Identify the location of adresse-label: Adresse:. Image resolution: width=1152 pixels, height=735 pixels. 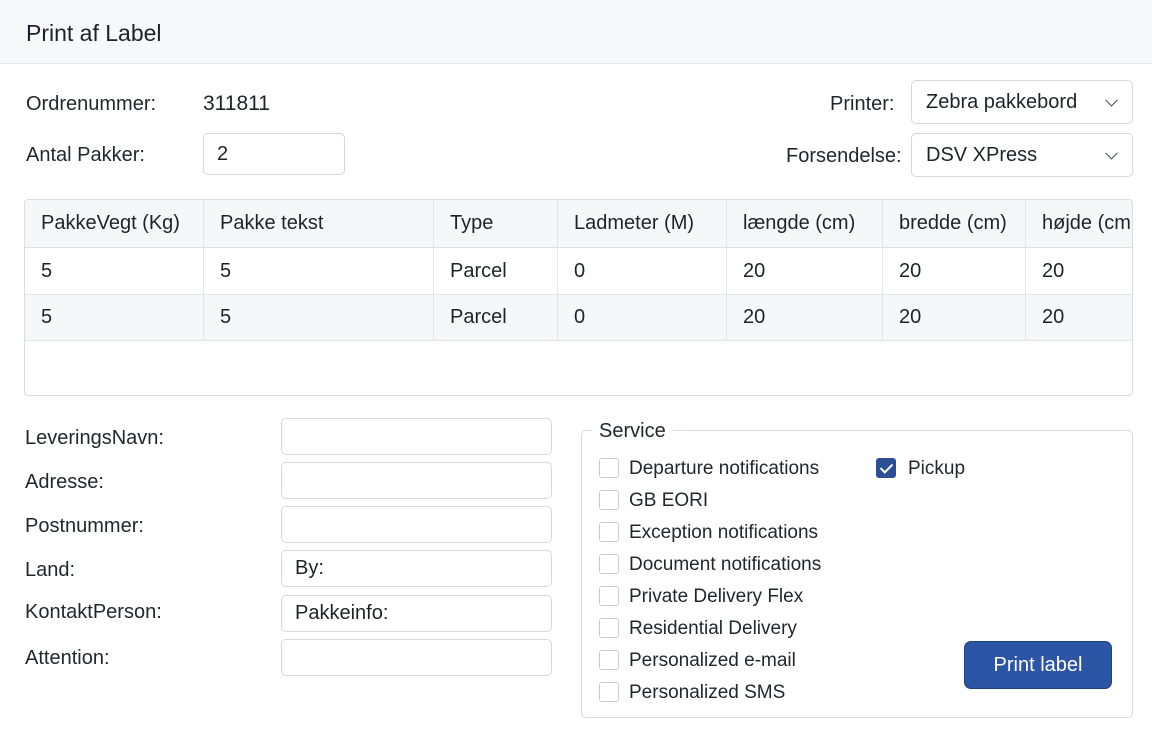
(64, 482).